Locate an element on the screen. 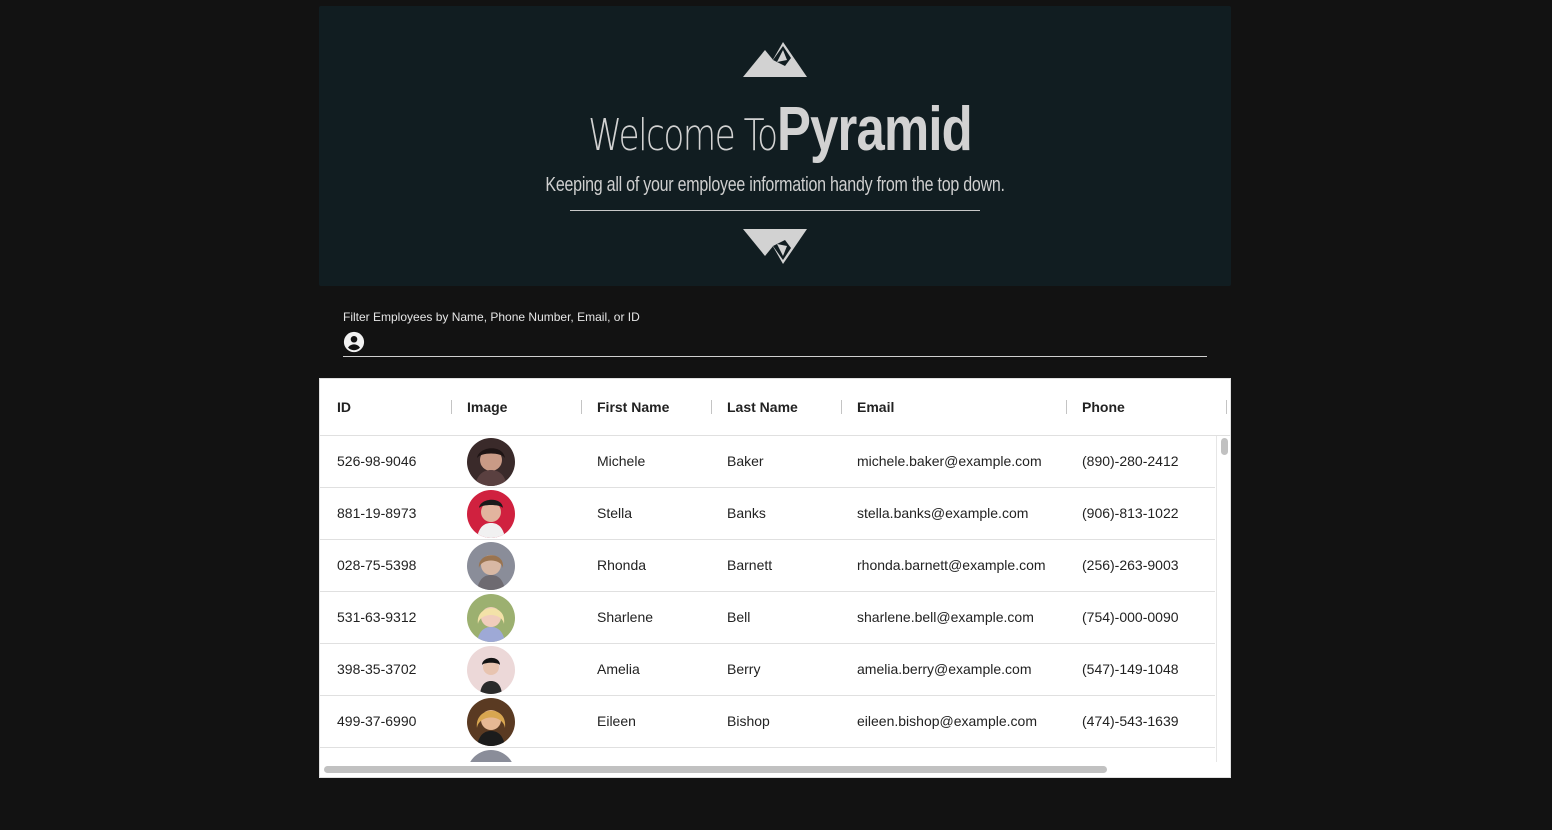  cell-id: 028-75-5398 is located at coordinates (377, 565).